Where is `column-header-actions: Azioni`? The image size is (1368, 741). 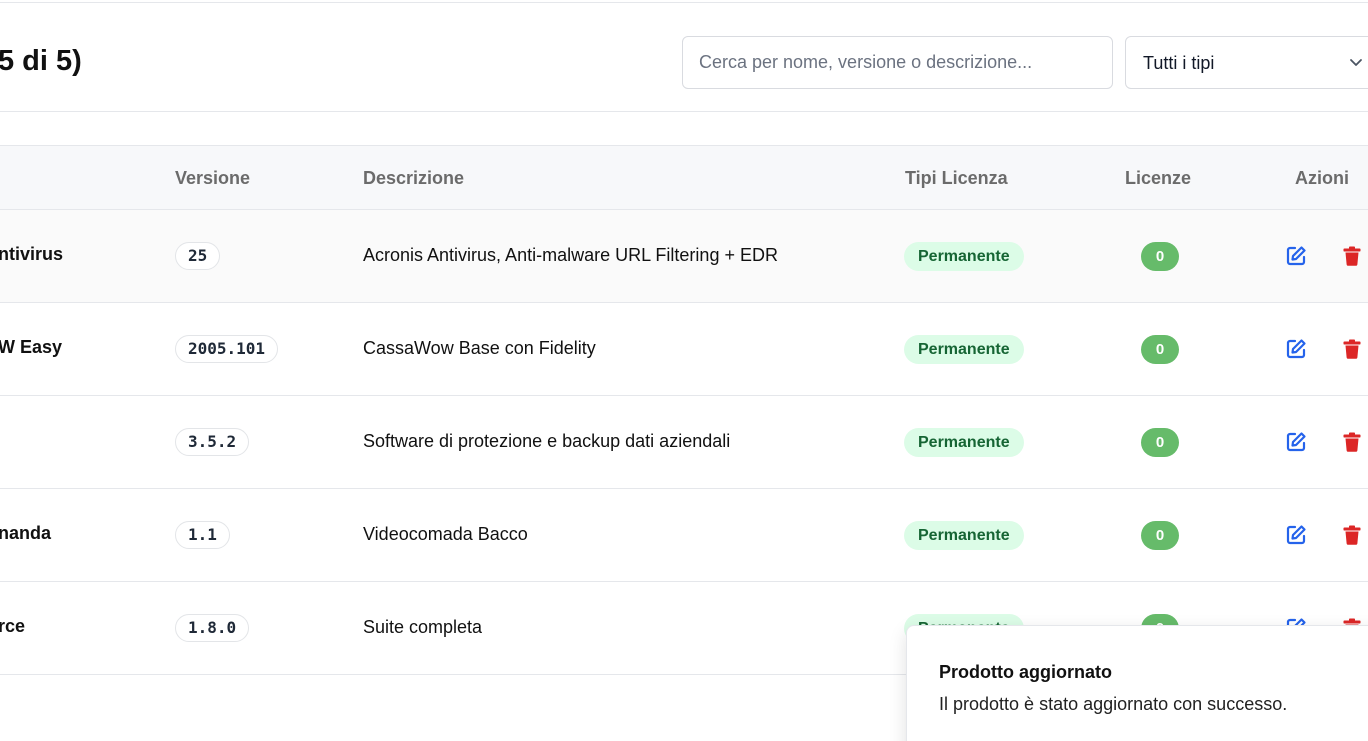
column-header-actions: Azioni is located at coordinates (1322, 178).